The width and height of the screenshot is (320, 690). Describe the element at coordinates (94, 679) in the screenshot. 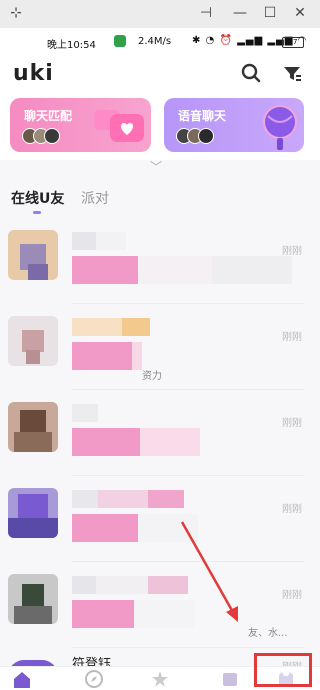

I see `compass-icon` at that location.